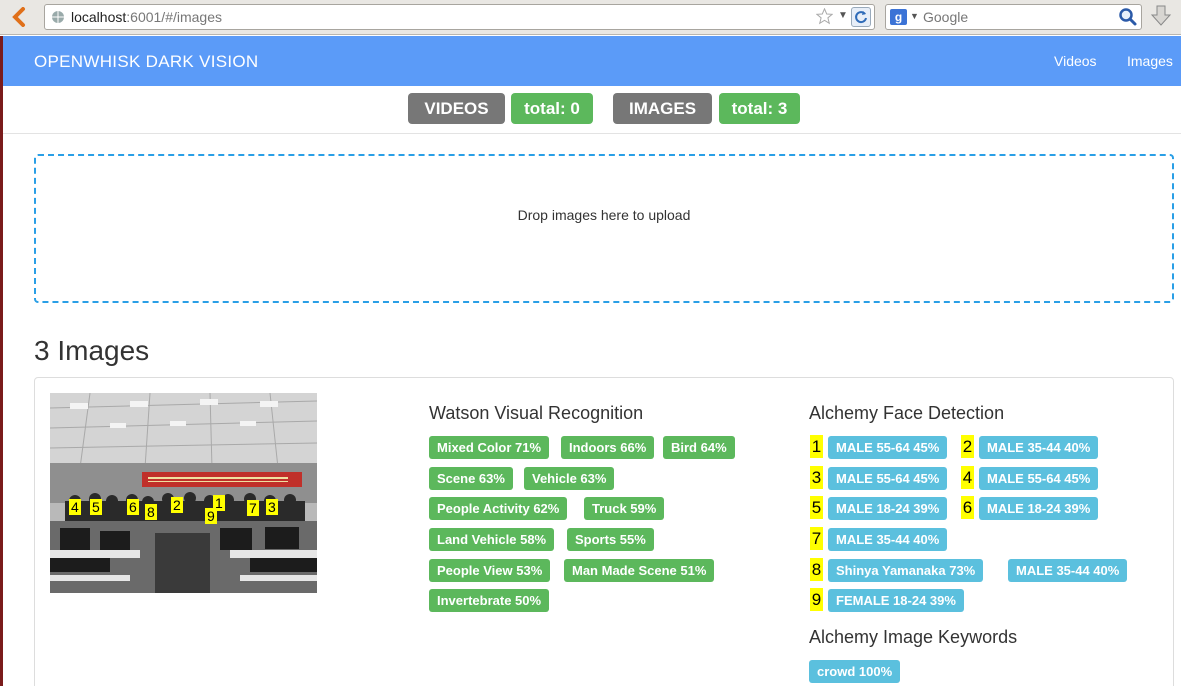  Describe the element at coordinates (1013, 17) in the screenshot. I see `search-bar: g ▼ Google` at that location.